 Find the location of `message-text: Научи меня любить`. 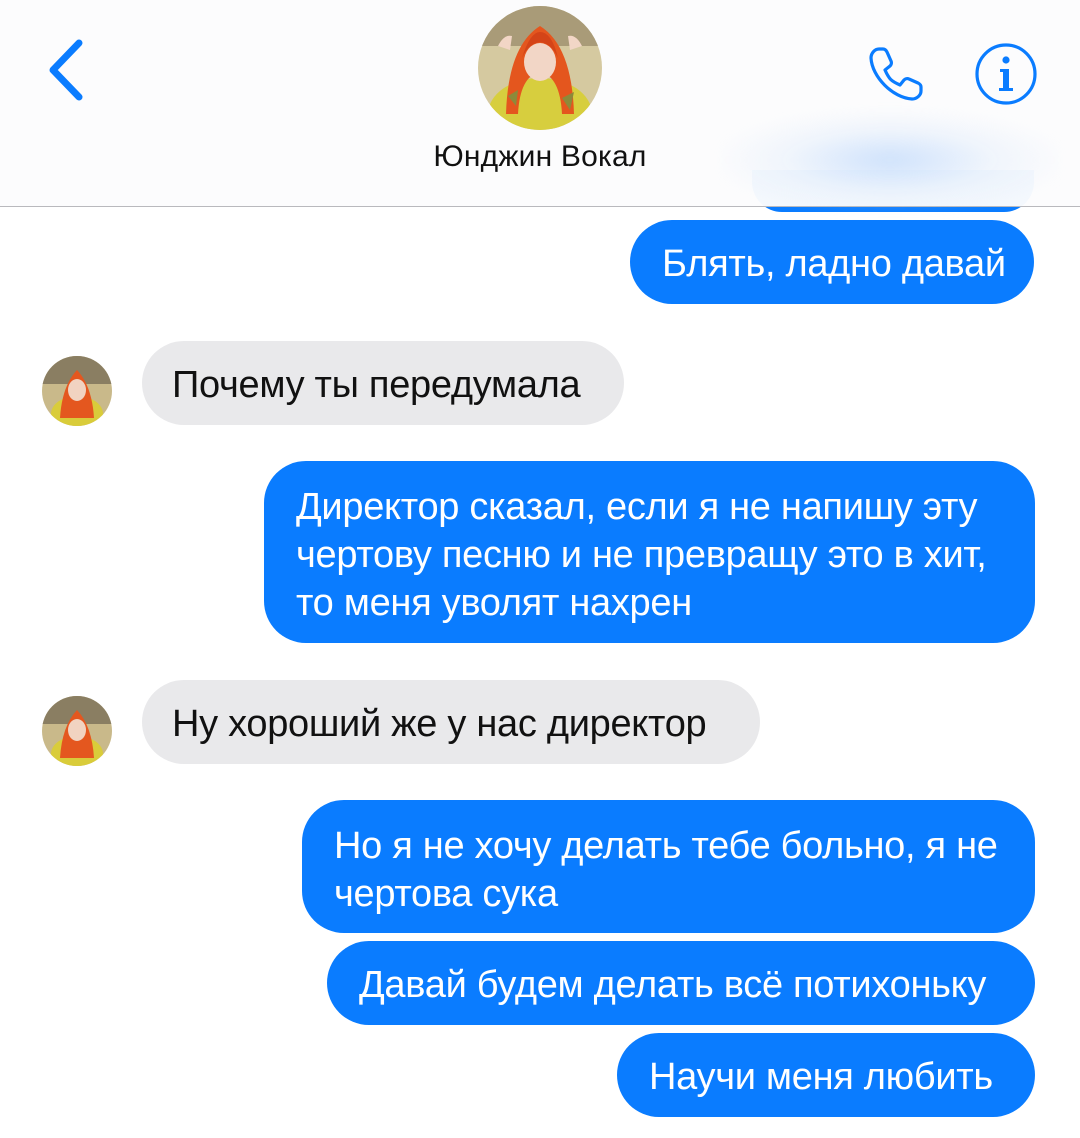

message-text: Научи меня любить is located at coordinates (821, 1077).